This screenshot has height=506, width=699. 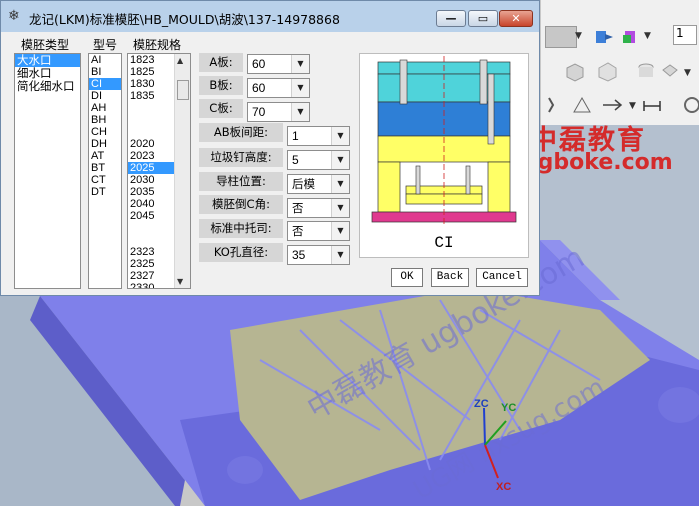 I want to click on b-plate-label: B板:, so click(x=221, y=85).